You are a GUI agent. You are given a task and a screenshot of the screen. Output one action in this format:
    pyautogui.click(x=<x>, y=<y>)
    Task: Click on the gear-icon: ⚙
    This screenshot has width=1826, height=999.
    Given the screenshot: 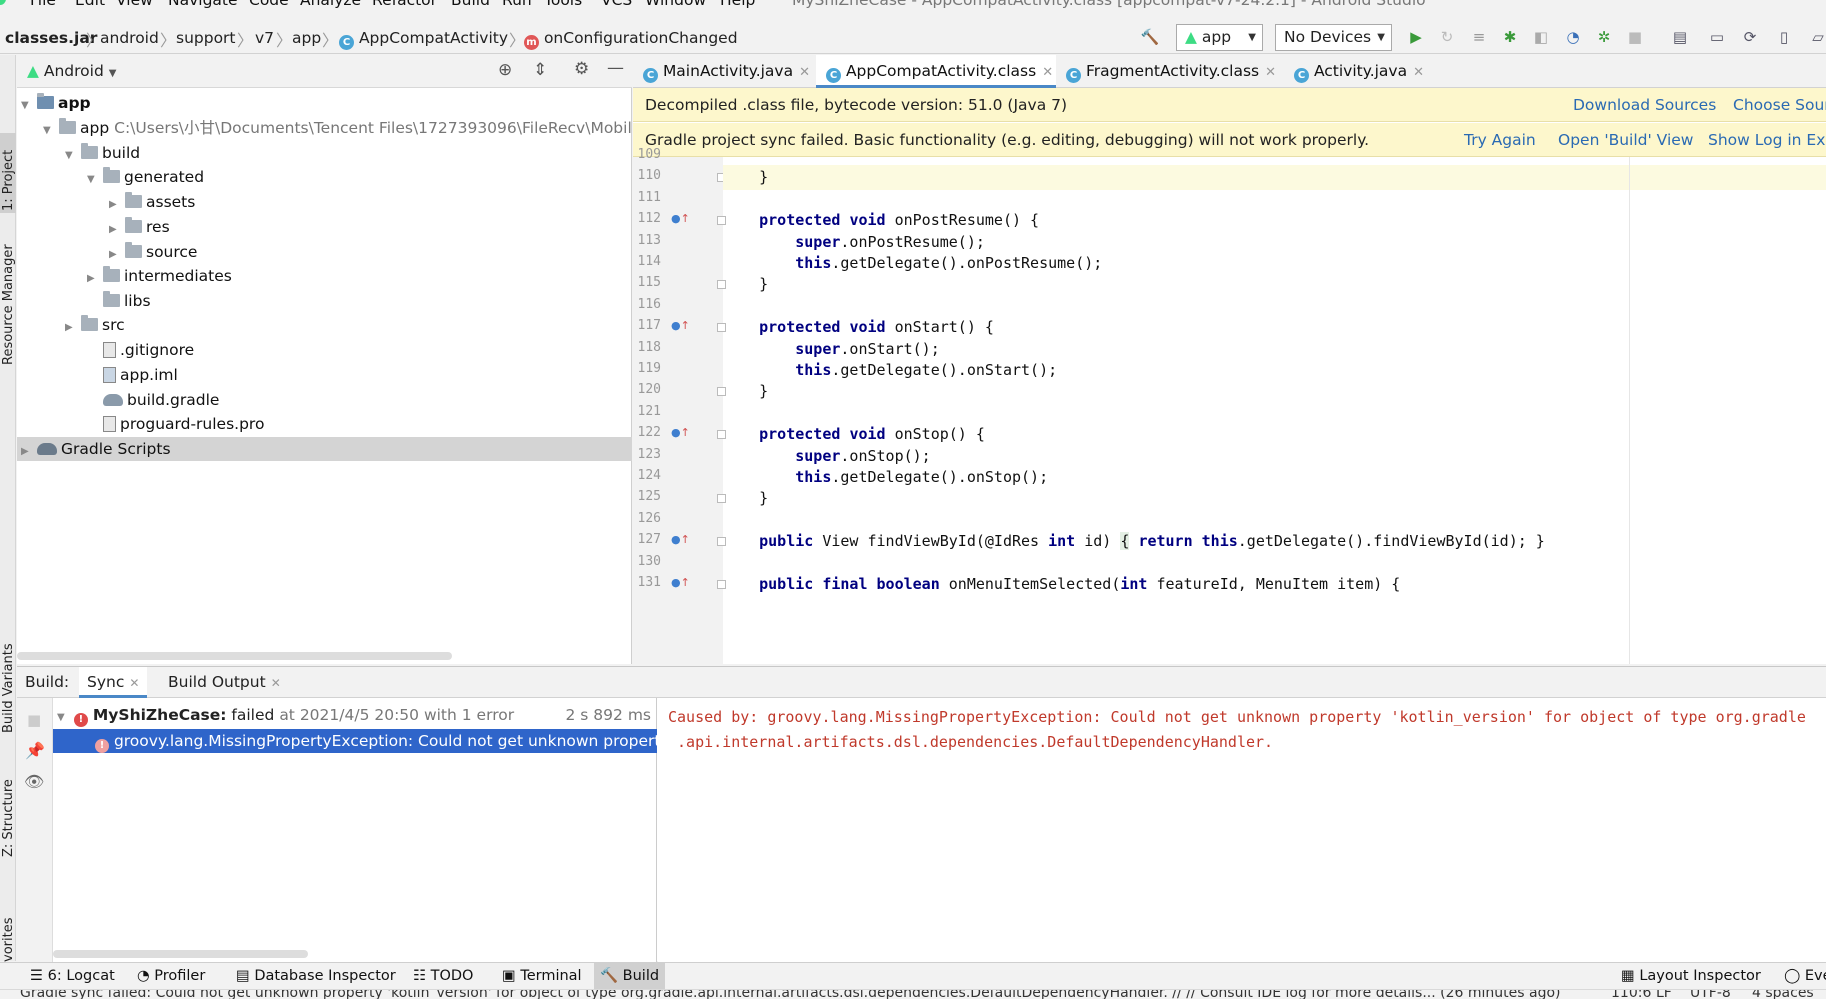 What is the action you would take?
    pyautogui.click(x=581, y=69)
    